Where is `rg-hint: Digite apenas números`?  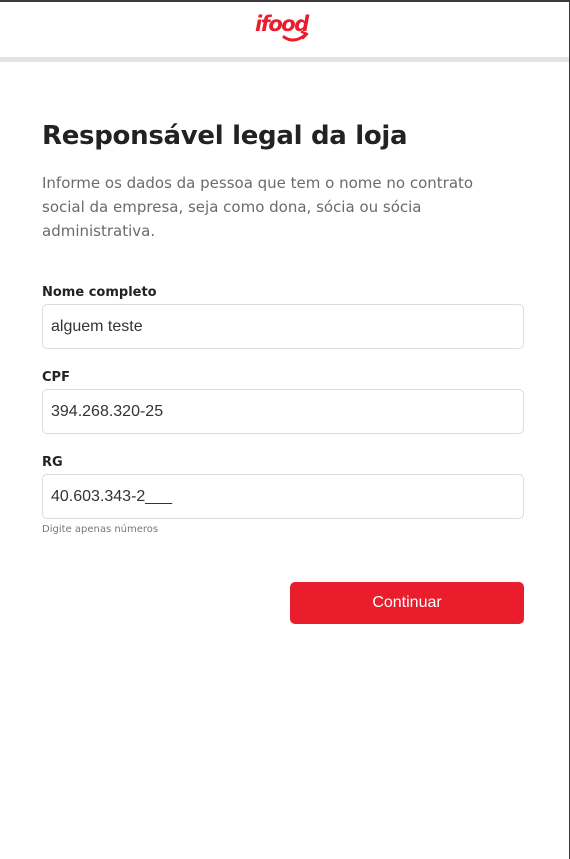
rg-hint: Digite apenas números is located at coordinates (100, 529).